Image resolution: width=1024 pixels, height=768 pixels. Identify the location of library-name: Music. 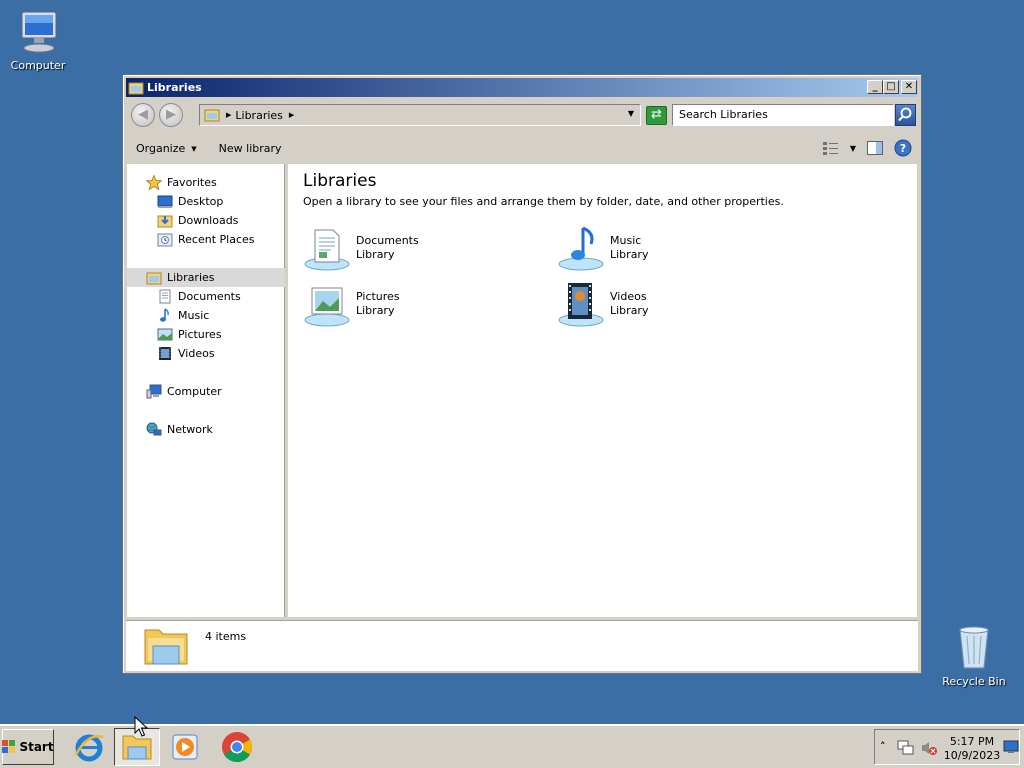
(626, 240).